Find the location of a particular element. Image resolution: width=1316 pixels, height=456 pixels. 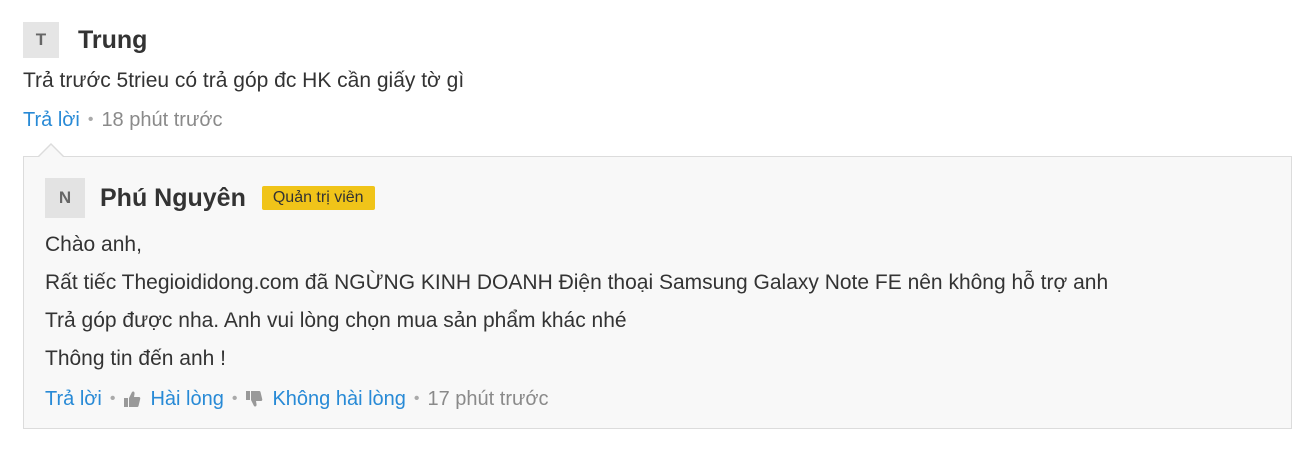

reply-line: Thông tin đến anh ! is located at coordinates (135, 358).